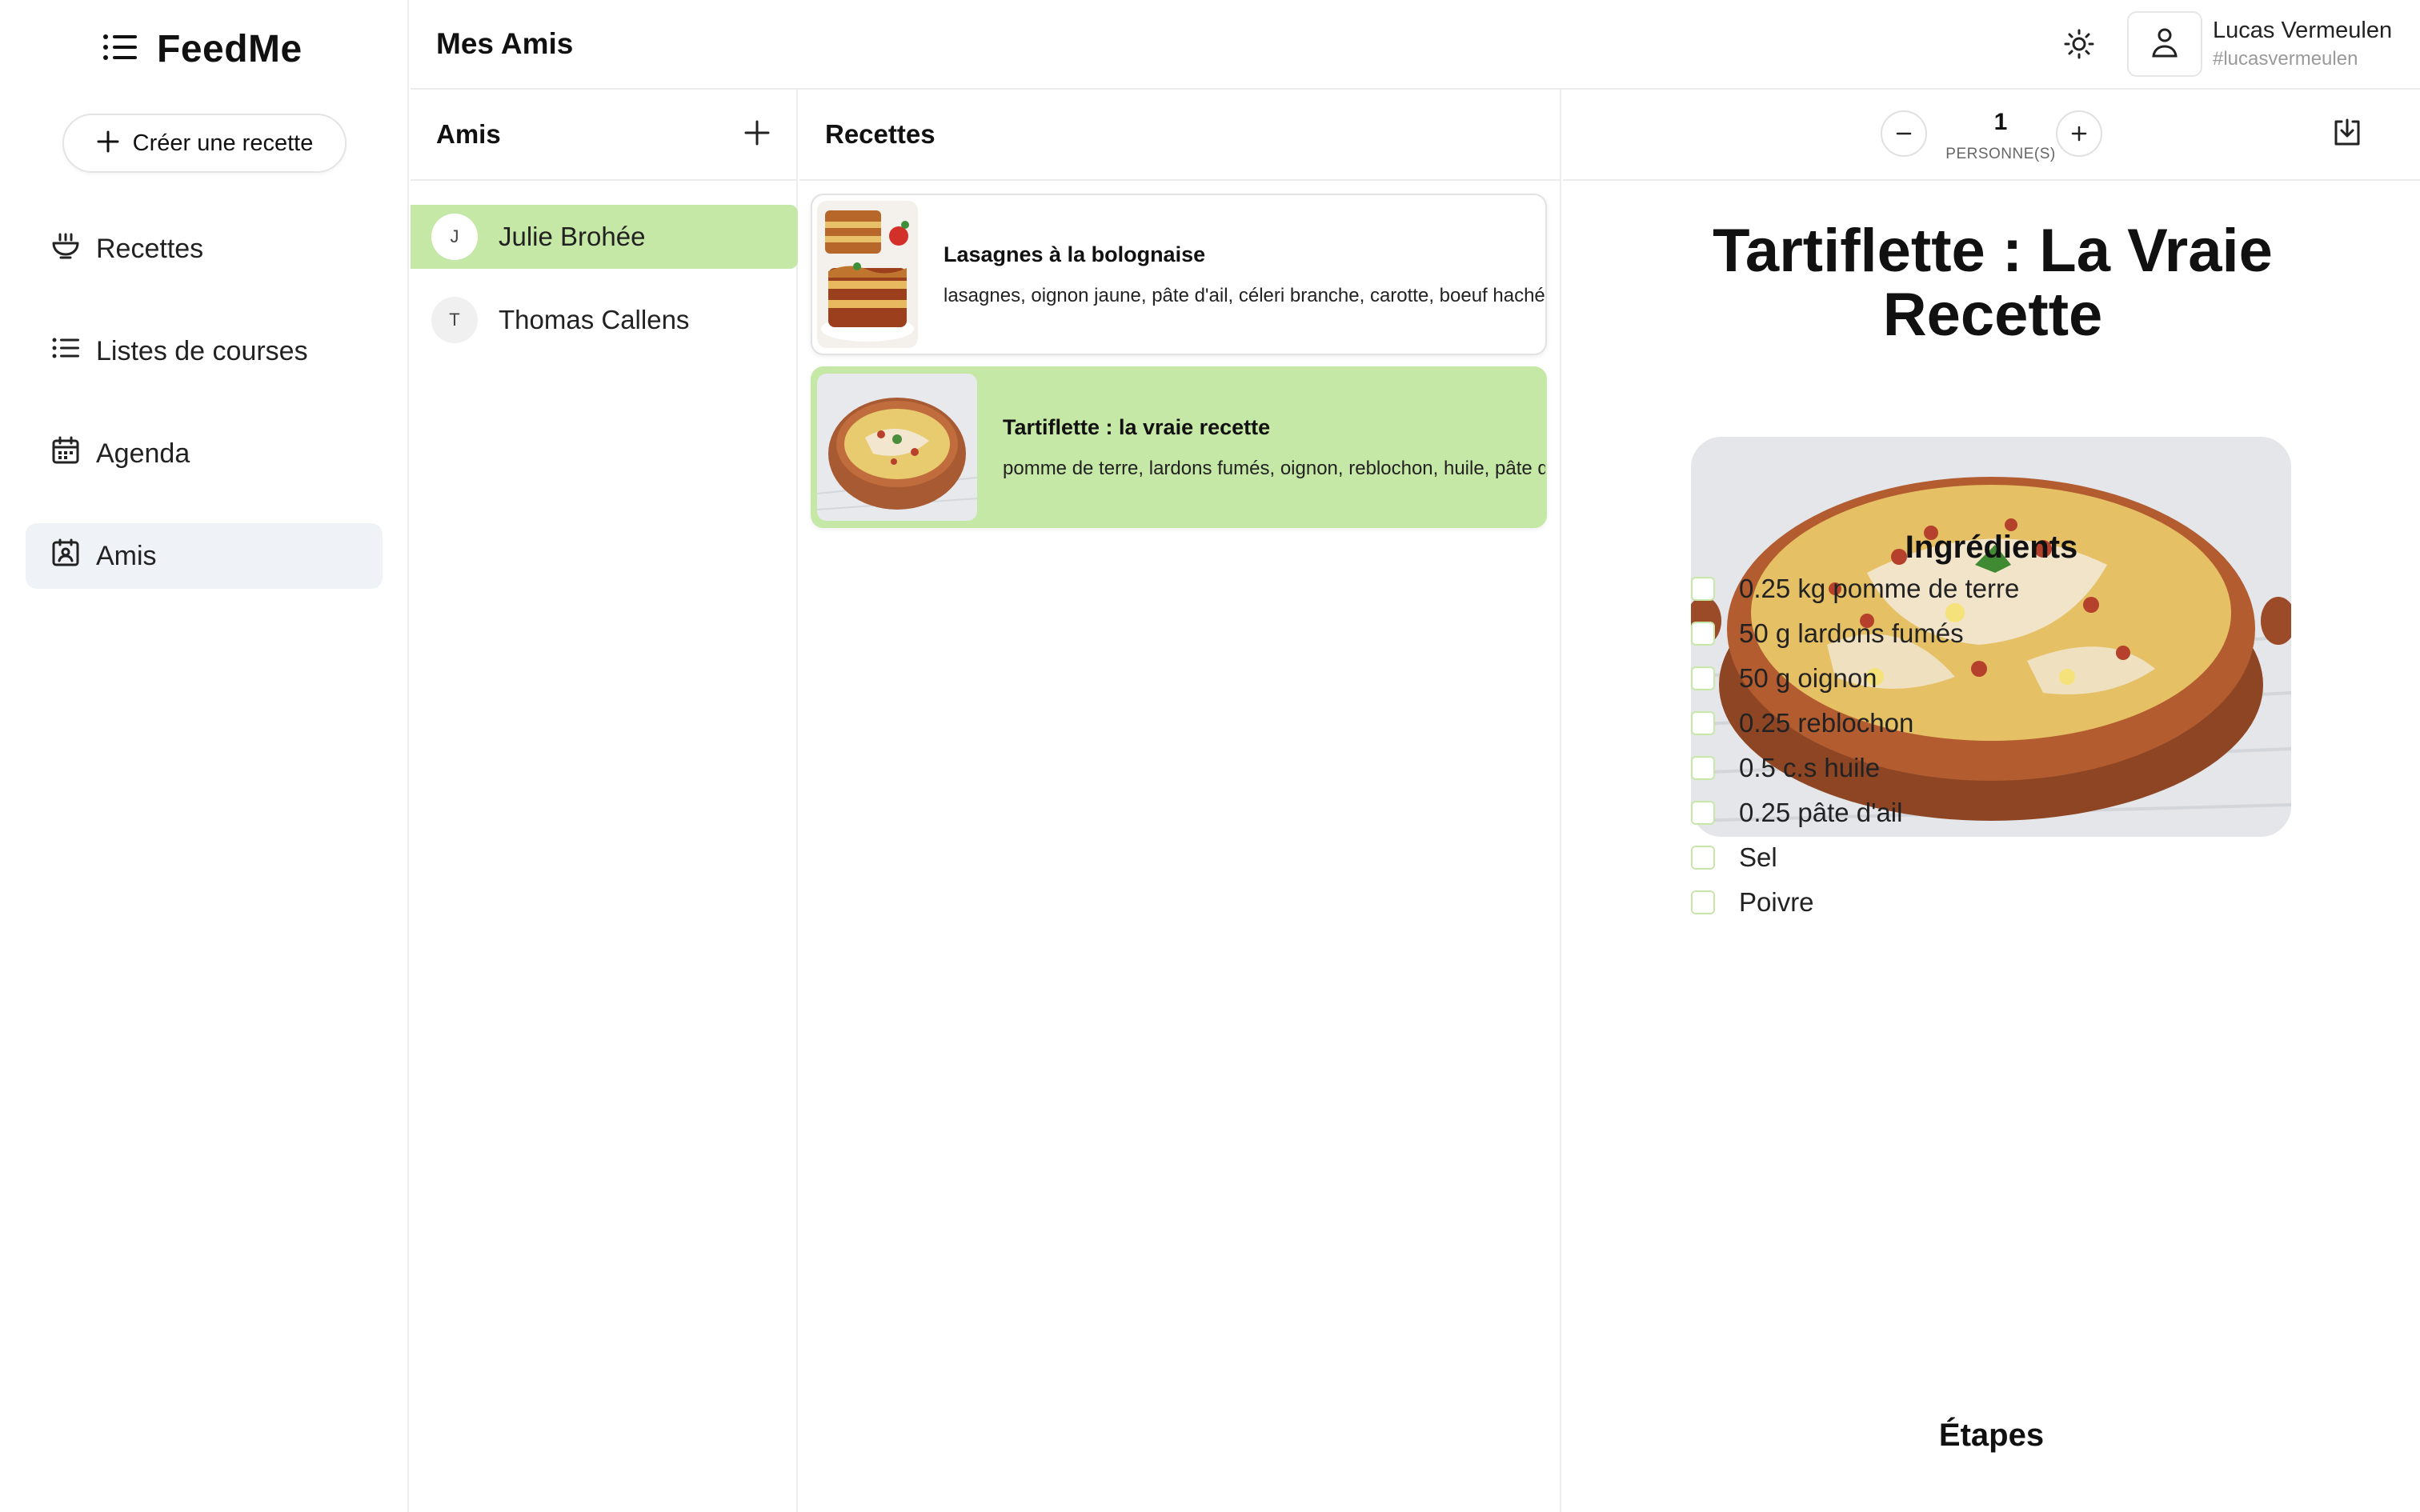  I want to click on user-avatar-button, so click(2164, 44).